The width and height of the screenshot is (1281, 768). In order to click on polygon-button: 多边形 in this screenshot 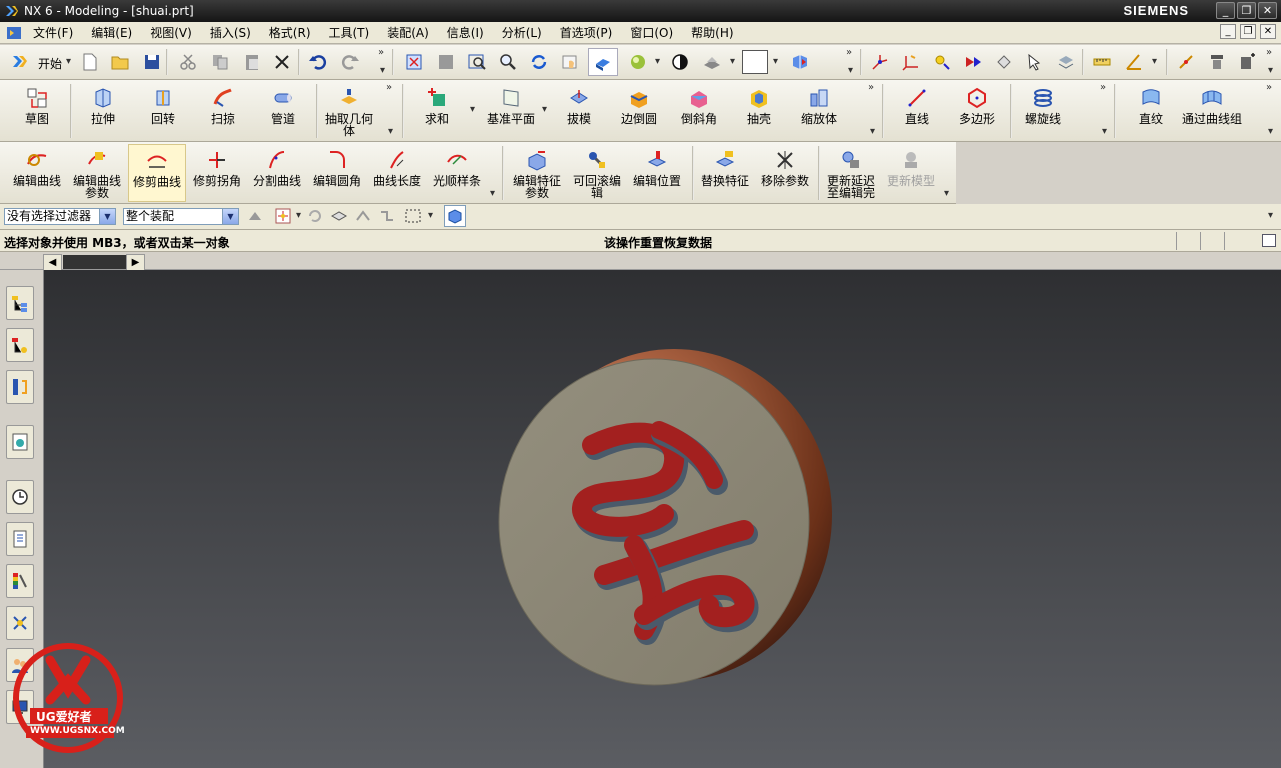, I will do `click(977, 111)`.